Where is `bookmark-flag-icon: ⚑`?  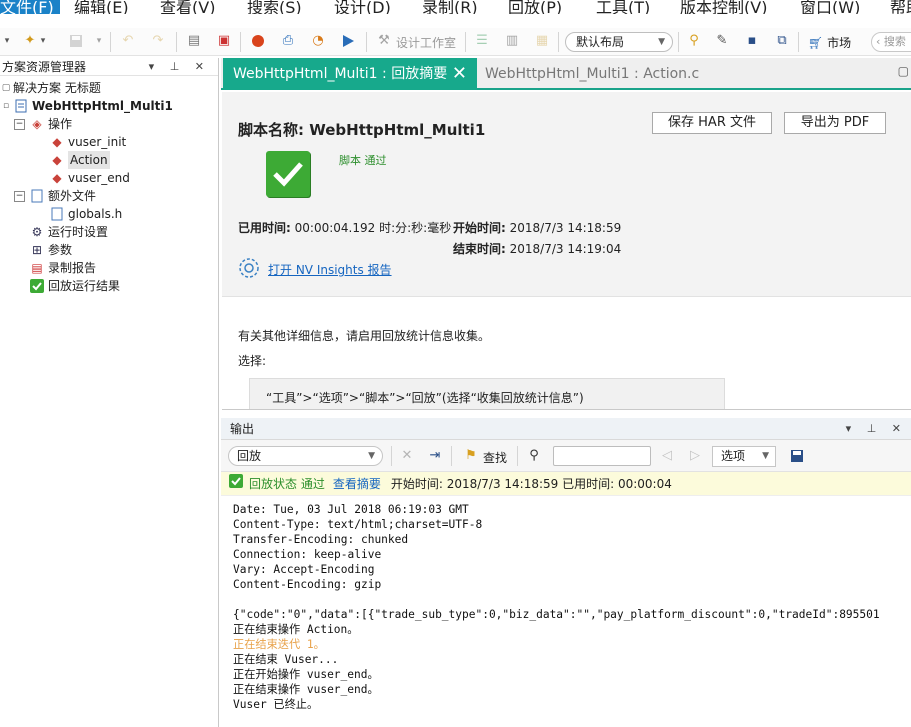
bookmark-flag-icon: ⚑ is located at coordinates (471, 456).